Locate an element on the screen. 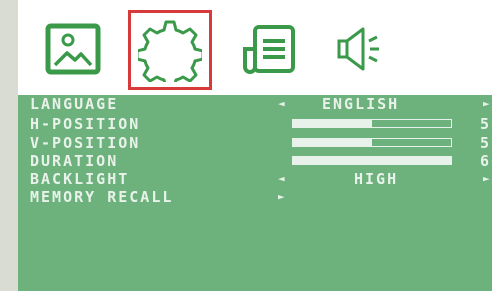  v-position-slider is located at coordinates (372, 142).